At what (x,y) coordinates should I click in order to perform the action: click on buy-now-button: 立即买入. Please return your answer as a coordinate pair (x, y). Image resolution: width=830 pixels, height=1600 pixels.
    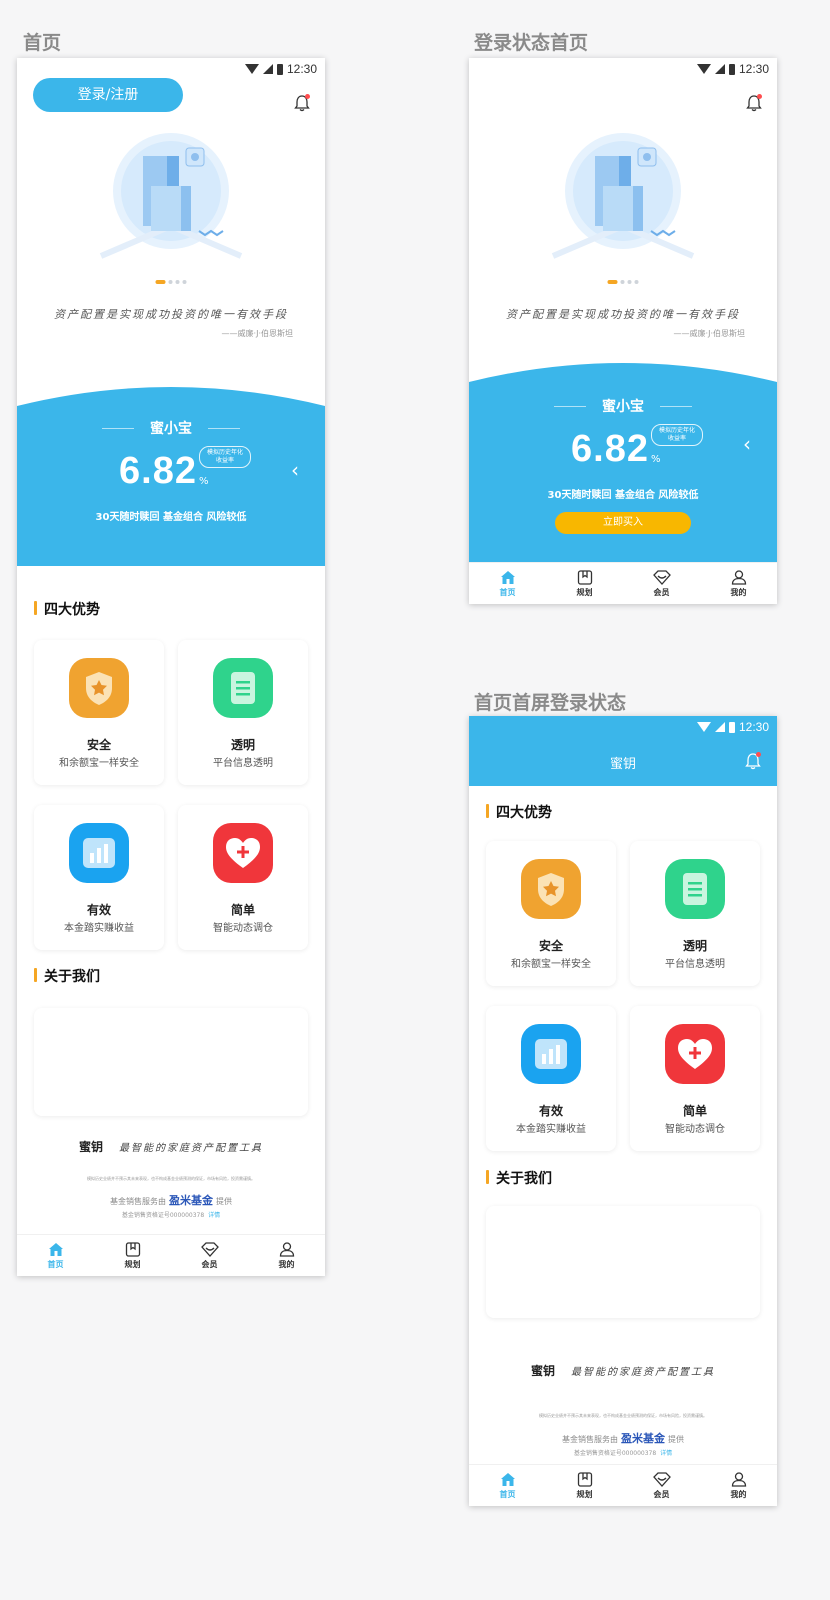
    Looking at the image, I should click on (623, 523).